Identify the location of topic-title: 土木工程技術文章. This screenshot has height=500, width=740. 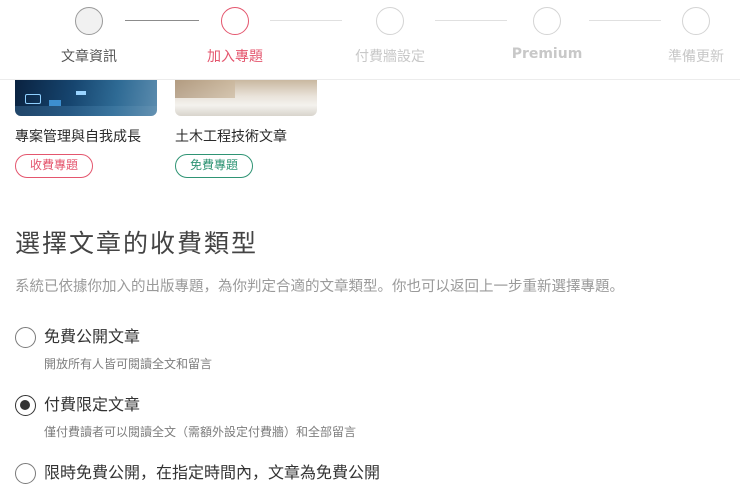
(231, 137).